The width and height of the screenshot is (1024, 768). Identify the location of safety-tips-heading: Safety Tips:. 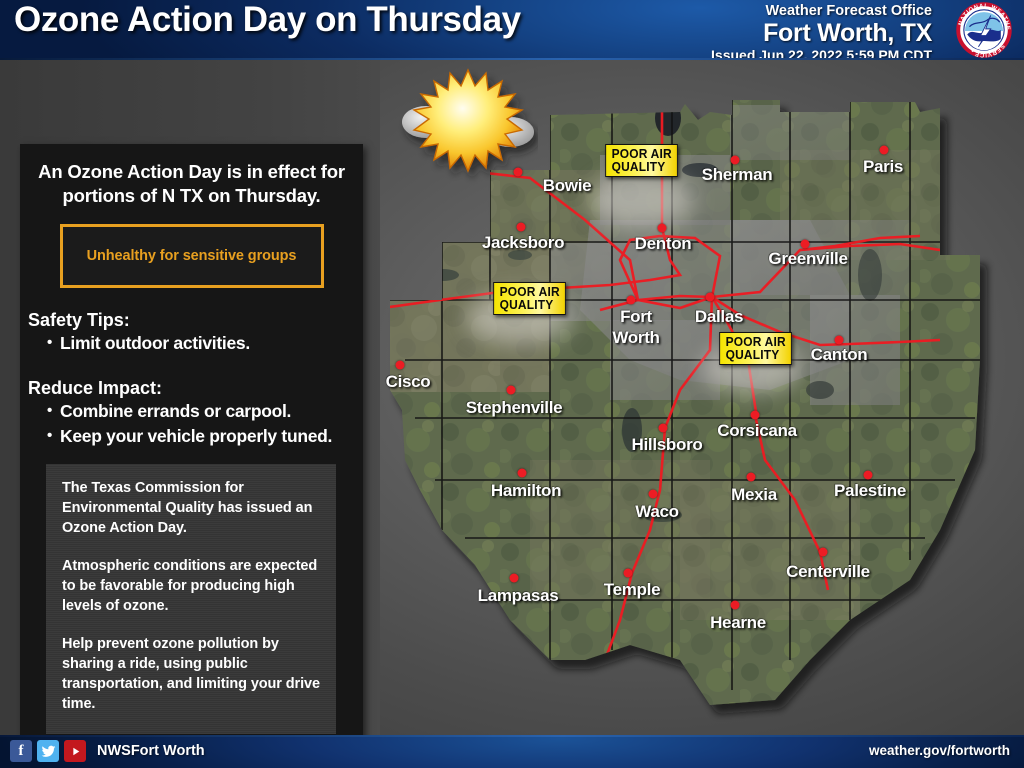
(79, 320).